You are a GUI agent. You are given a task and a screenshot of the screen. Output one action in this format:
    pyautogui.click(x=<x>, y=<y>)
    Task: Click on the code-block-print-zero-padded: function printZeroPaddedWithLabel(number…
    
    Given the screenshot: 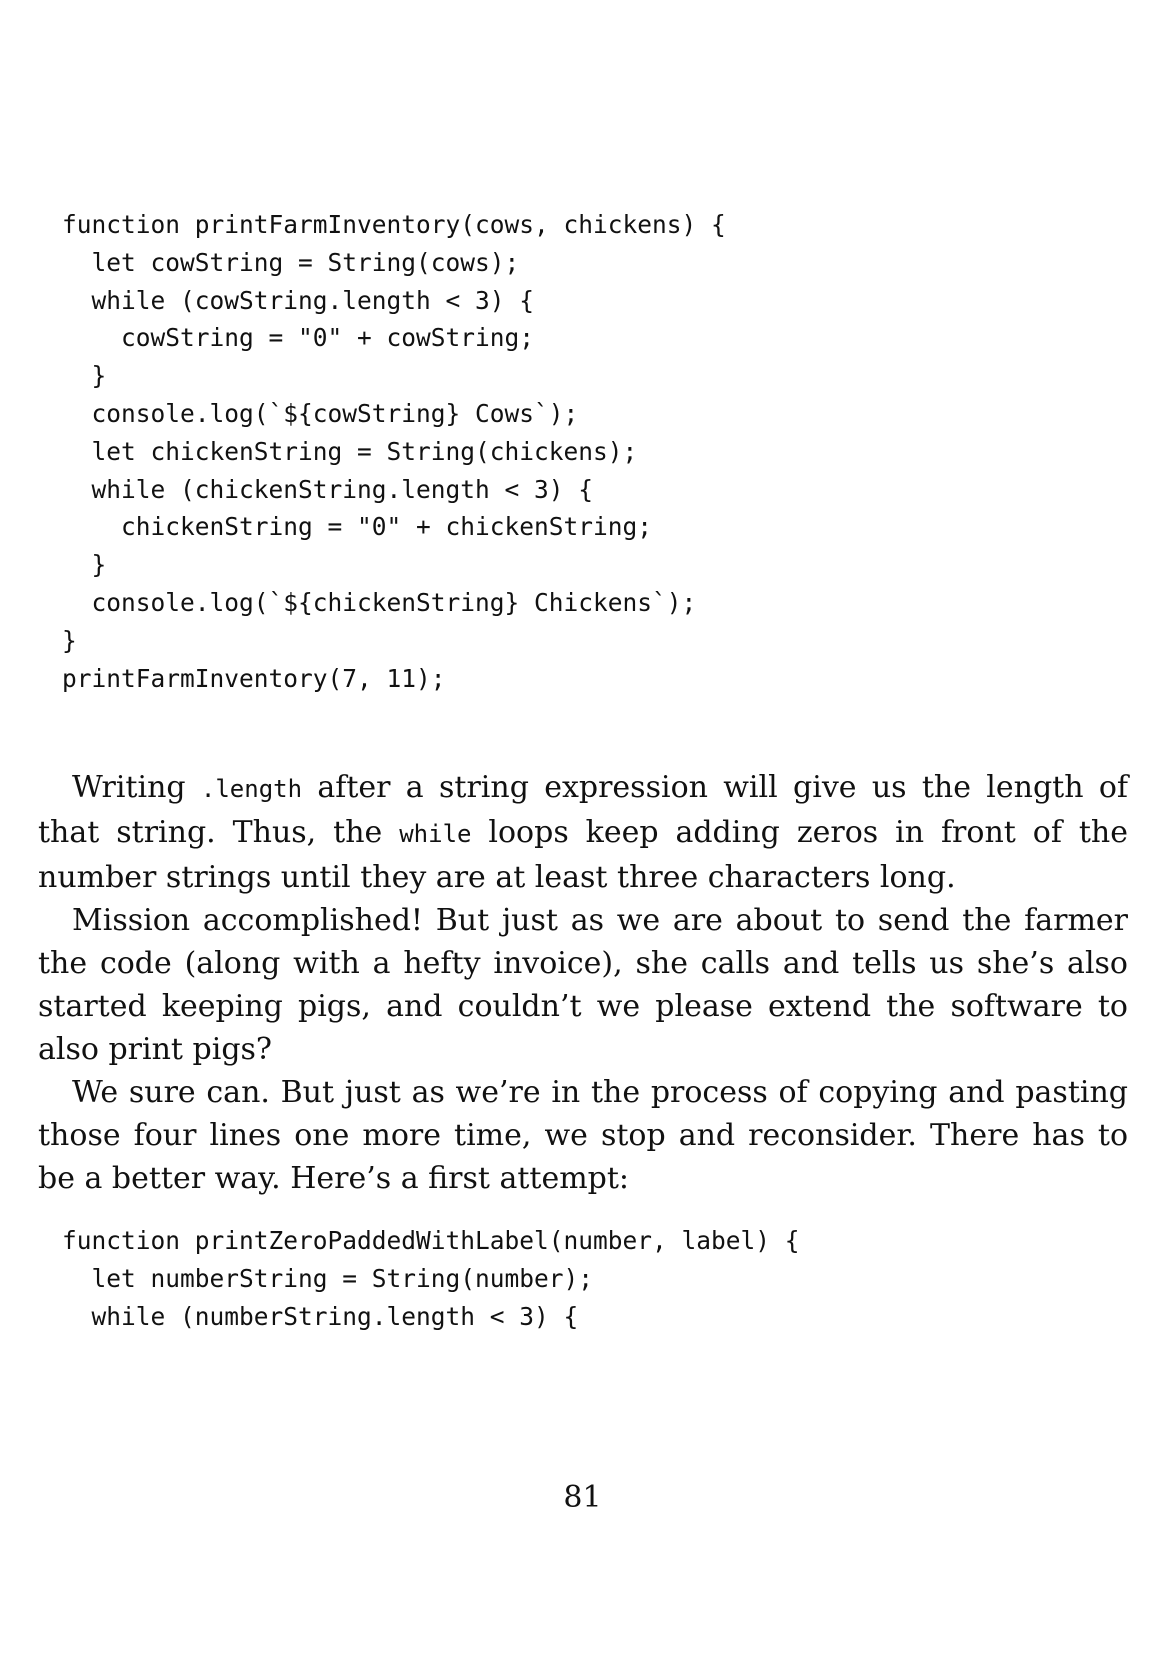 What is the action you would take?
    pyautogui.click(x=431, y=1278)
    